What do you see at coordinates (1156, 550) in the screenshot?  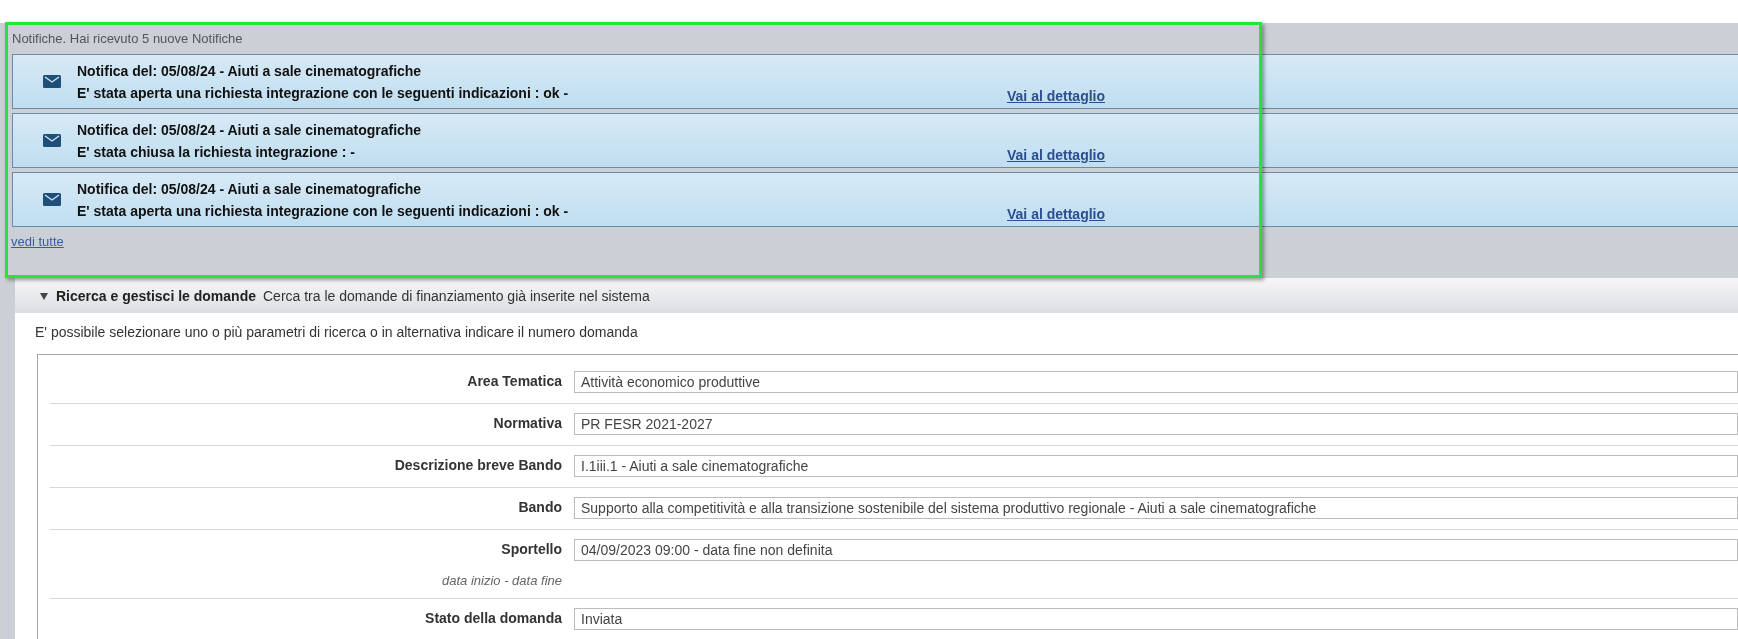 I see `select-field: 04/09/2023 09:00 - data fine non definita` at bounding box center [1156, 550].